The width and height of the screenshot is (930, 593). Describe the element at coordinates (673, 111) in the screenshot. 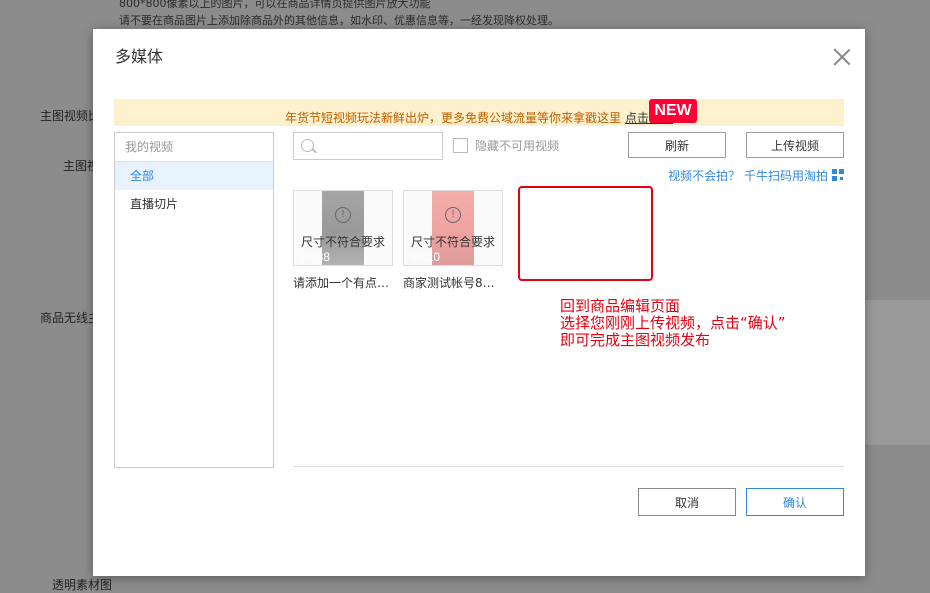

I see `new-badge: NEW` at that location.